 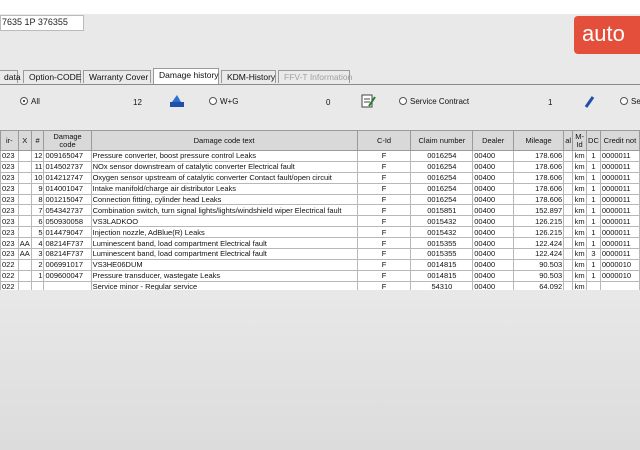 What do you see at coordinates (224, 140) in the screenshot?
I see `column-header: Damage code text` at bounding box center [224, 140].